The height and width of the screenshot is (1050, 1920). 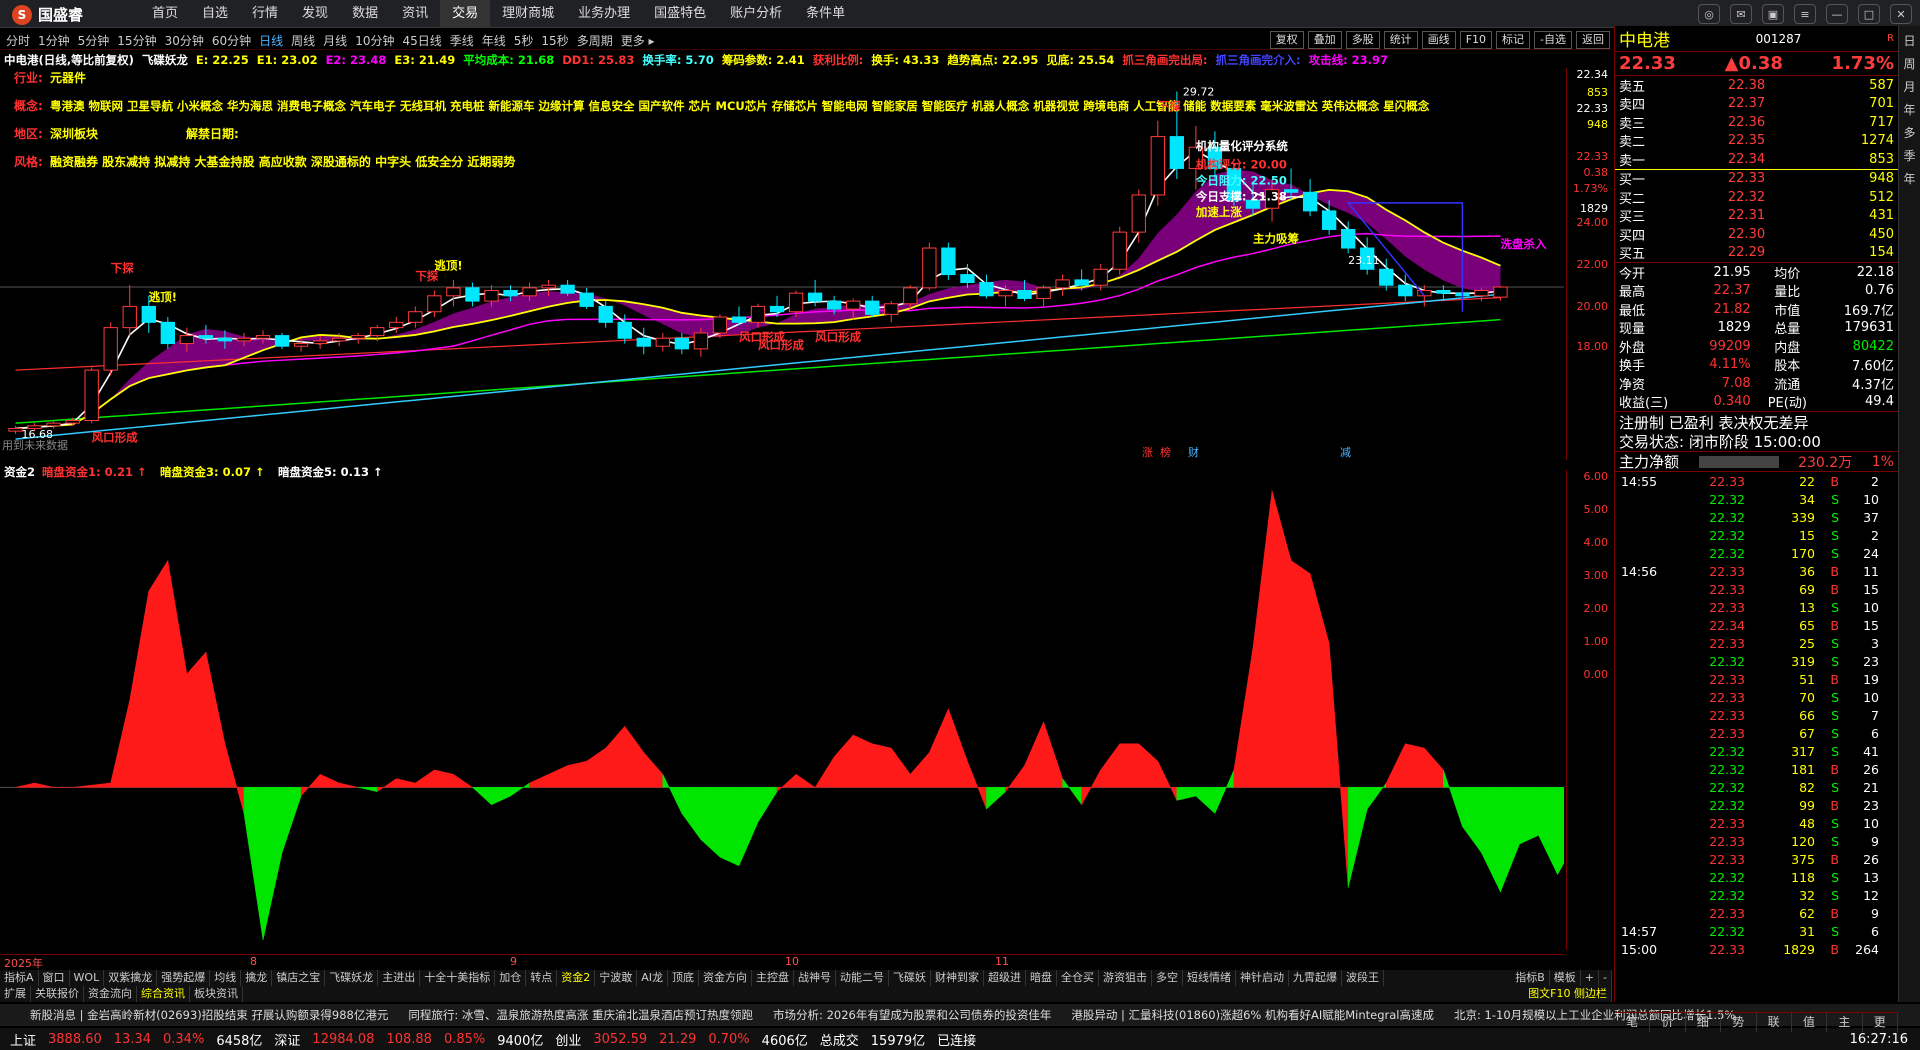 What do you see at coordinates (1756, 179) in the screenshot?
I see `order-book-row: 买一 22.33 948` at bounding box center [1756, 179].